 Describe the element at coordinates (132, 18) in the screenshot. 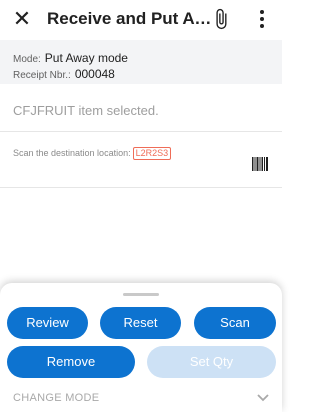

I see `page-title: Receive and Put Away` at that location.